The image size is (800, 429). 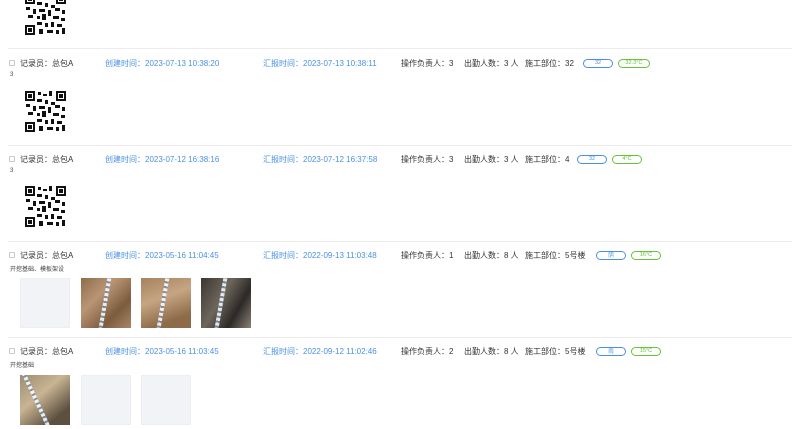 I want to click on reported-time: 汇报时间：2023-07-12 16:37:58, so click(x=320, y=159).